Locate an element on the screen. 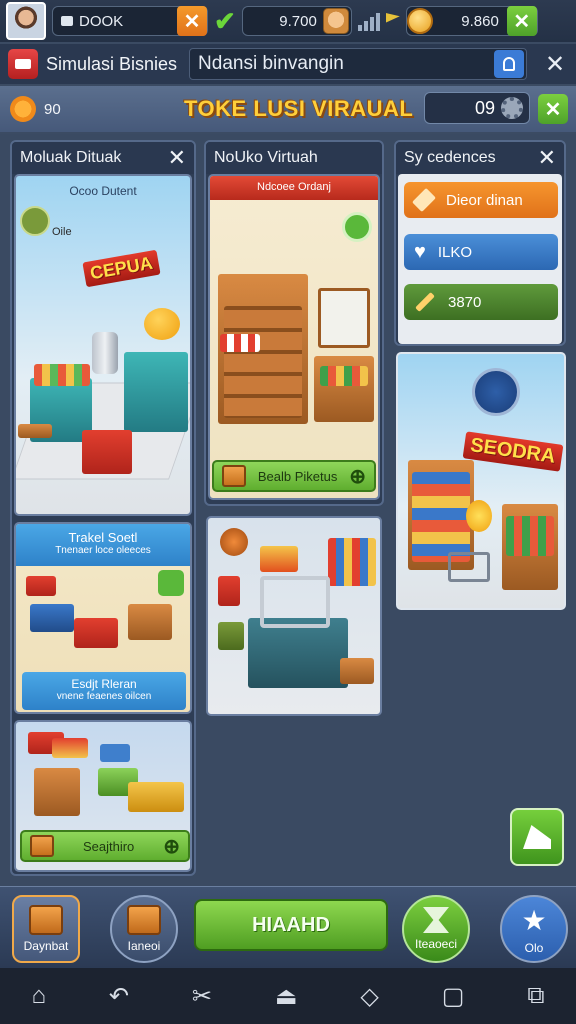 The width and height of the screenshot is (576, 1024). refresh-icon is located at coordinates (357, 227).